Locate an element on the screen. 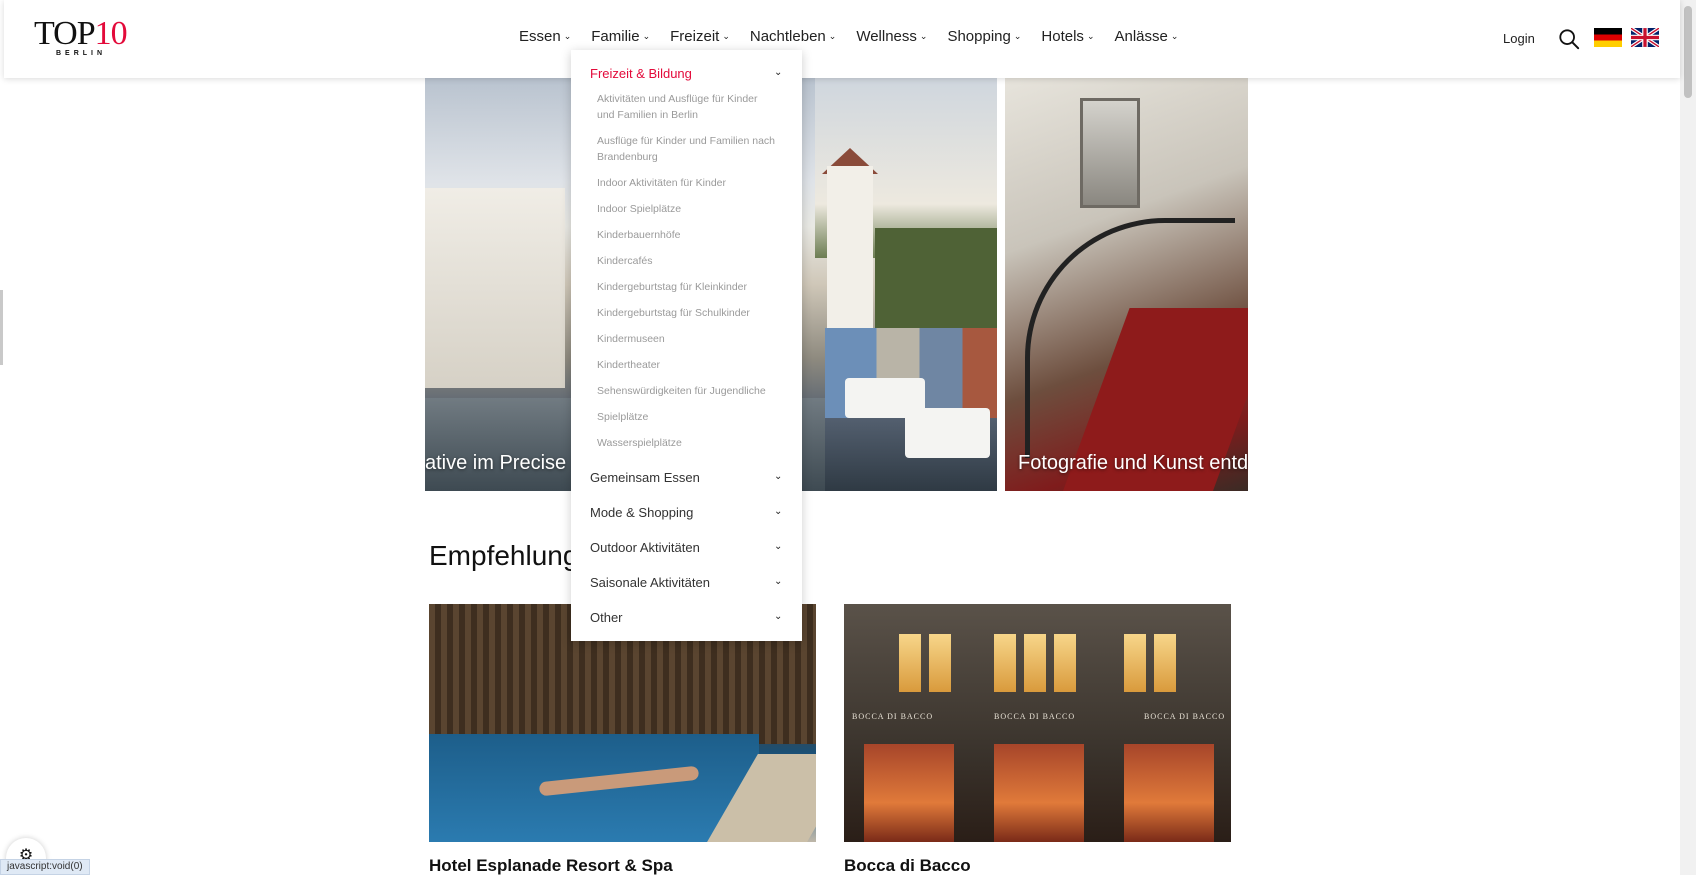 The width and height of the screenshot is (1696, 875). hero-caption: Fotografie und Kunst entdec is located at coordinates (1133, 463).